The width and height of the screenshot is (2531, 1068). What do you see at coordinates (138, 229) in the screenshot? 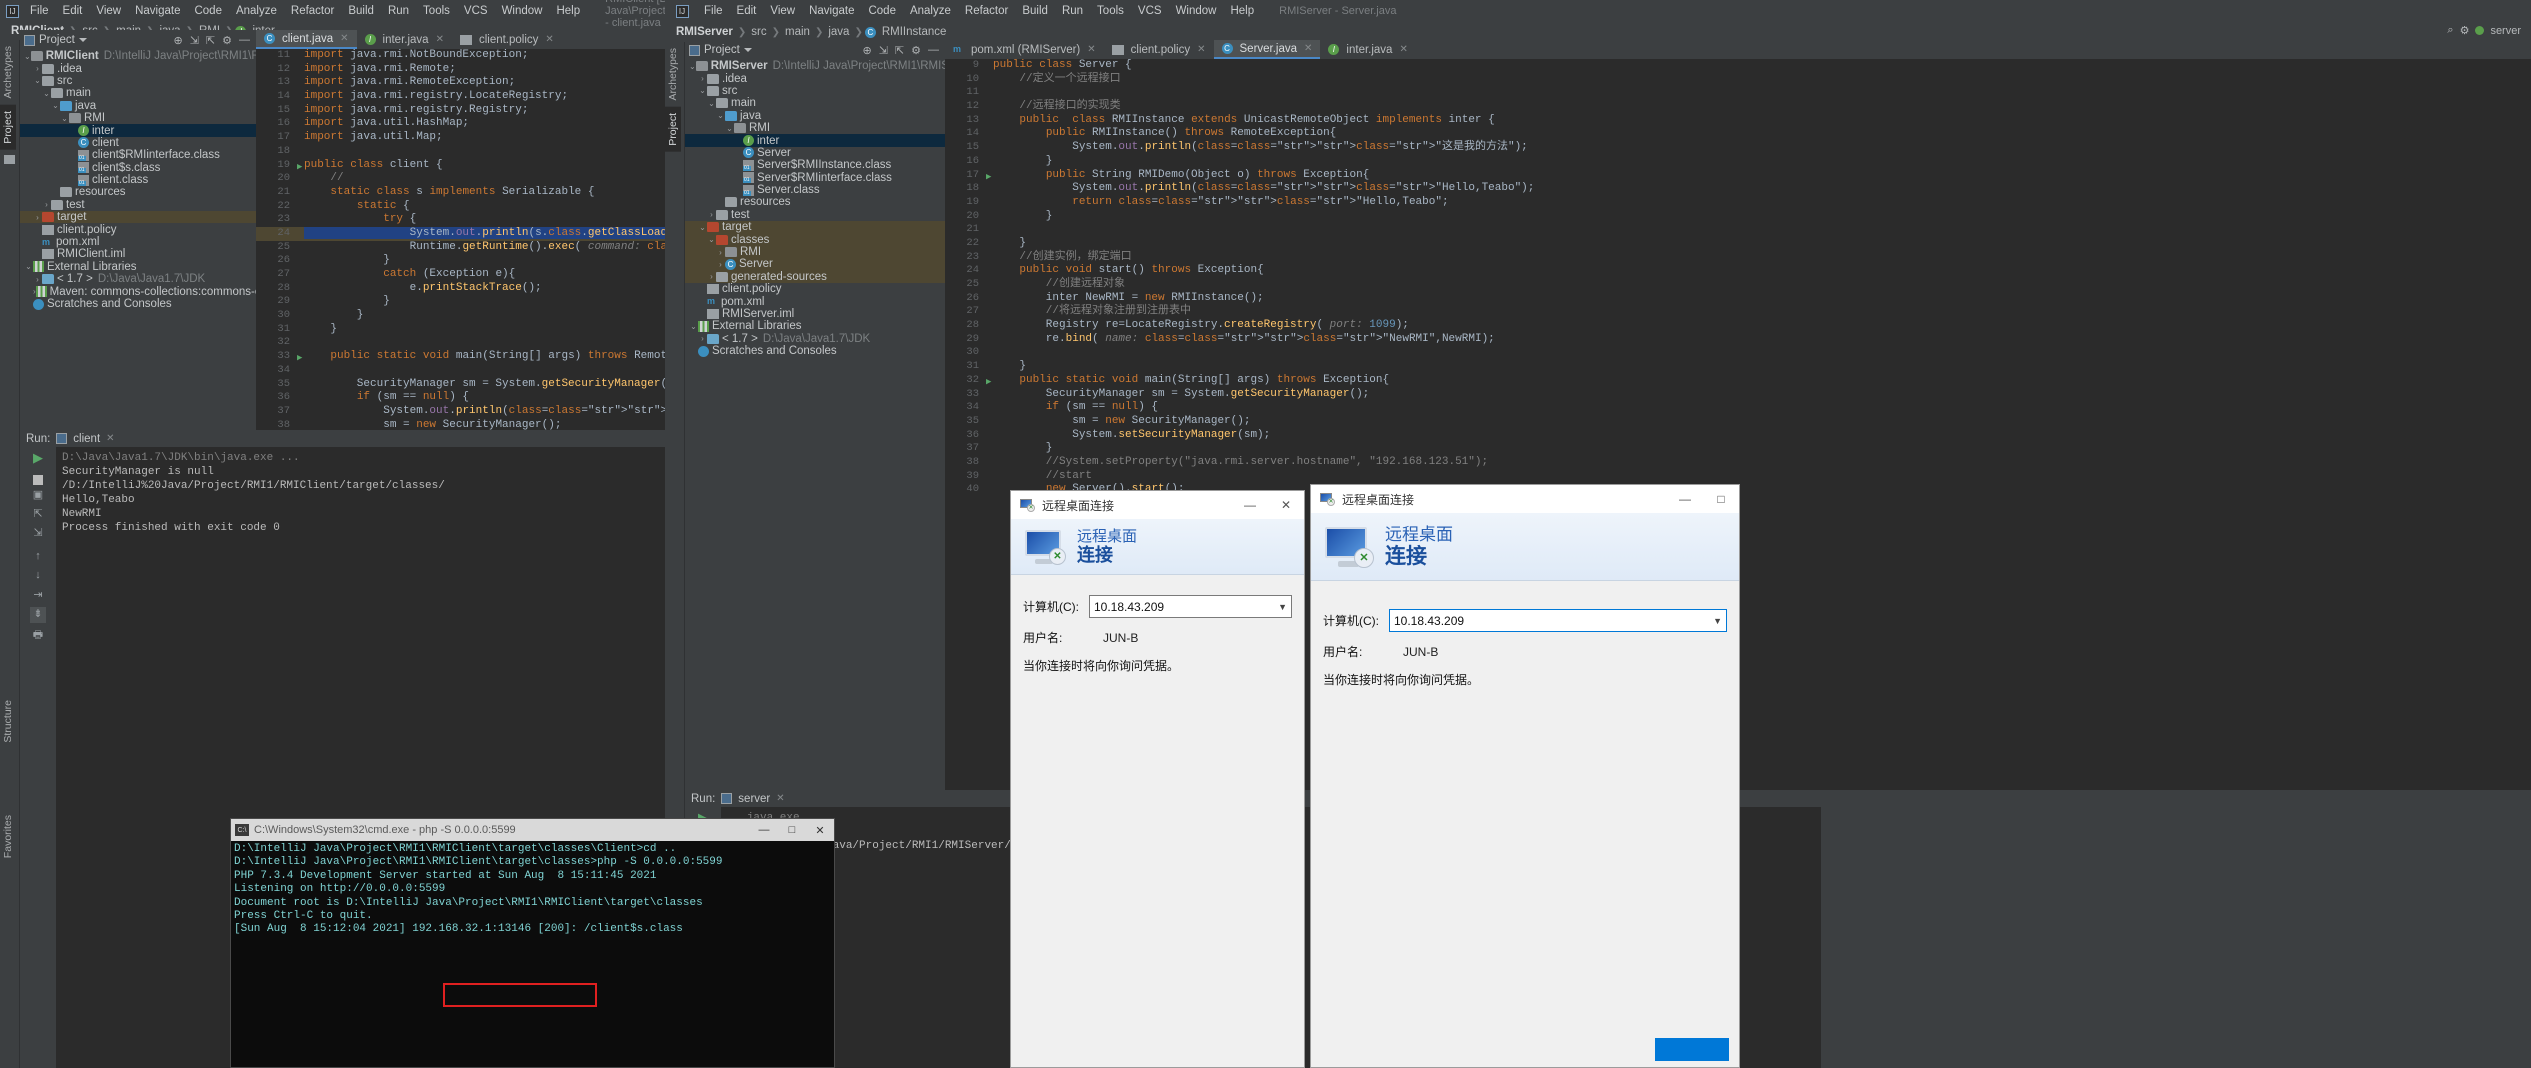
I see `tree-item-client-policy: client.policy` at bounding box center [138, 229].